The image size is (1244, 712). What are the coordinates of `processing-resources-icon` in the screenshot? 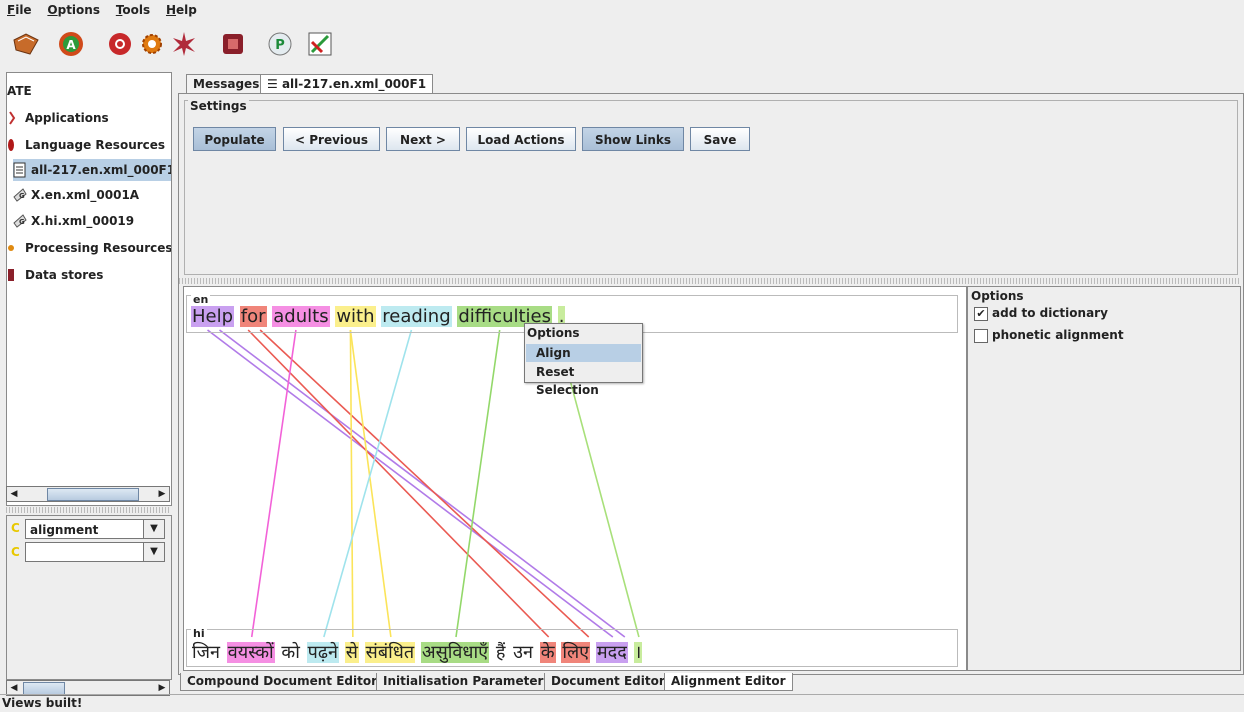 It's located at (11, 248).